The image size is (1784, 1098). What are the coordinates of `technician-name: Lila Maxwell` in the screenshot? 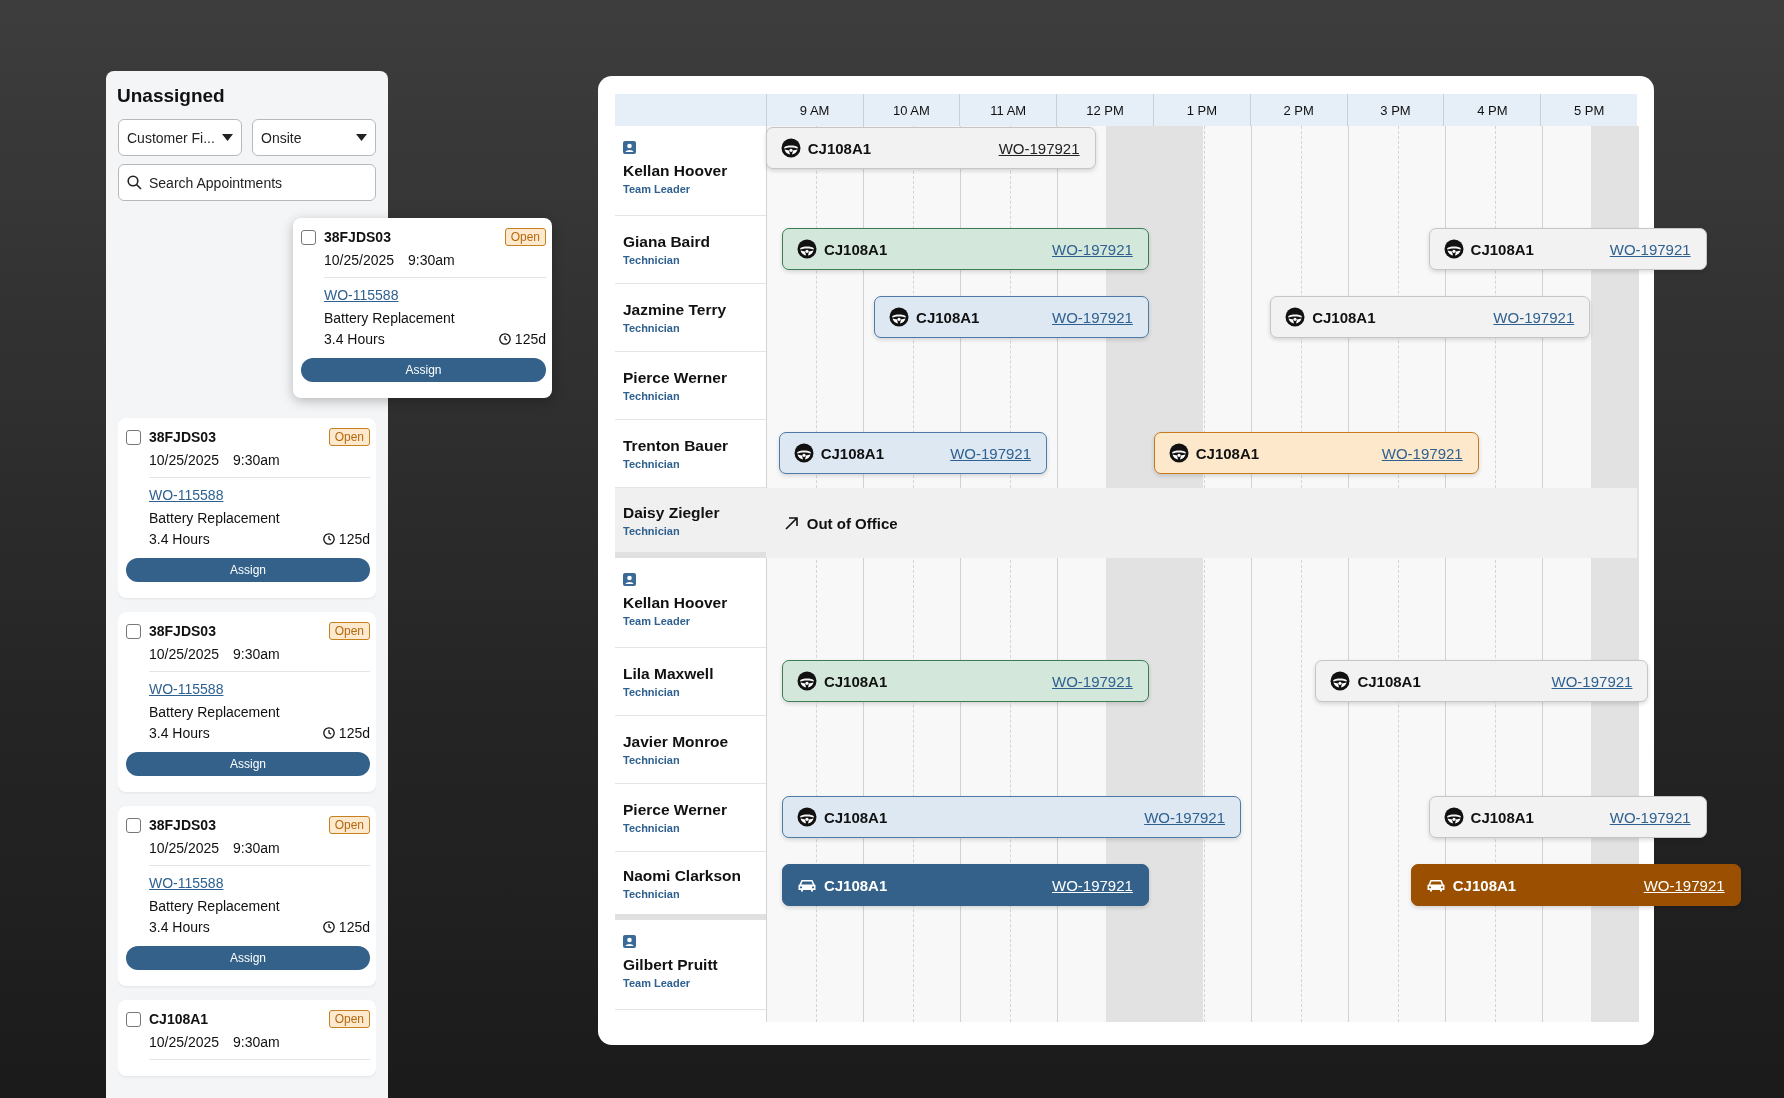 It's located at (669, 674).